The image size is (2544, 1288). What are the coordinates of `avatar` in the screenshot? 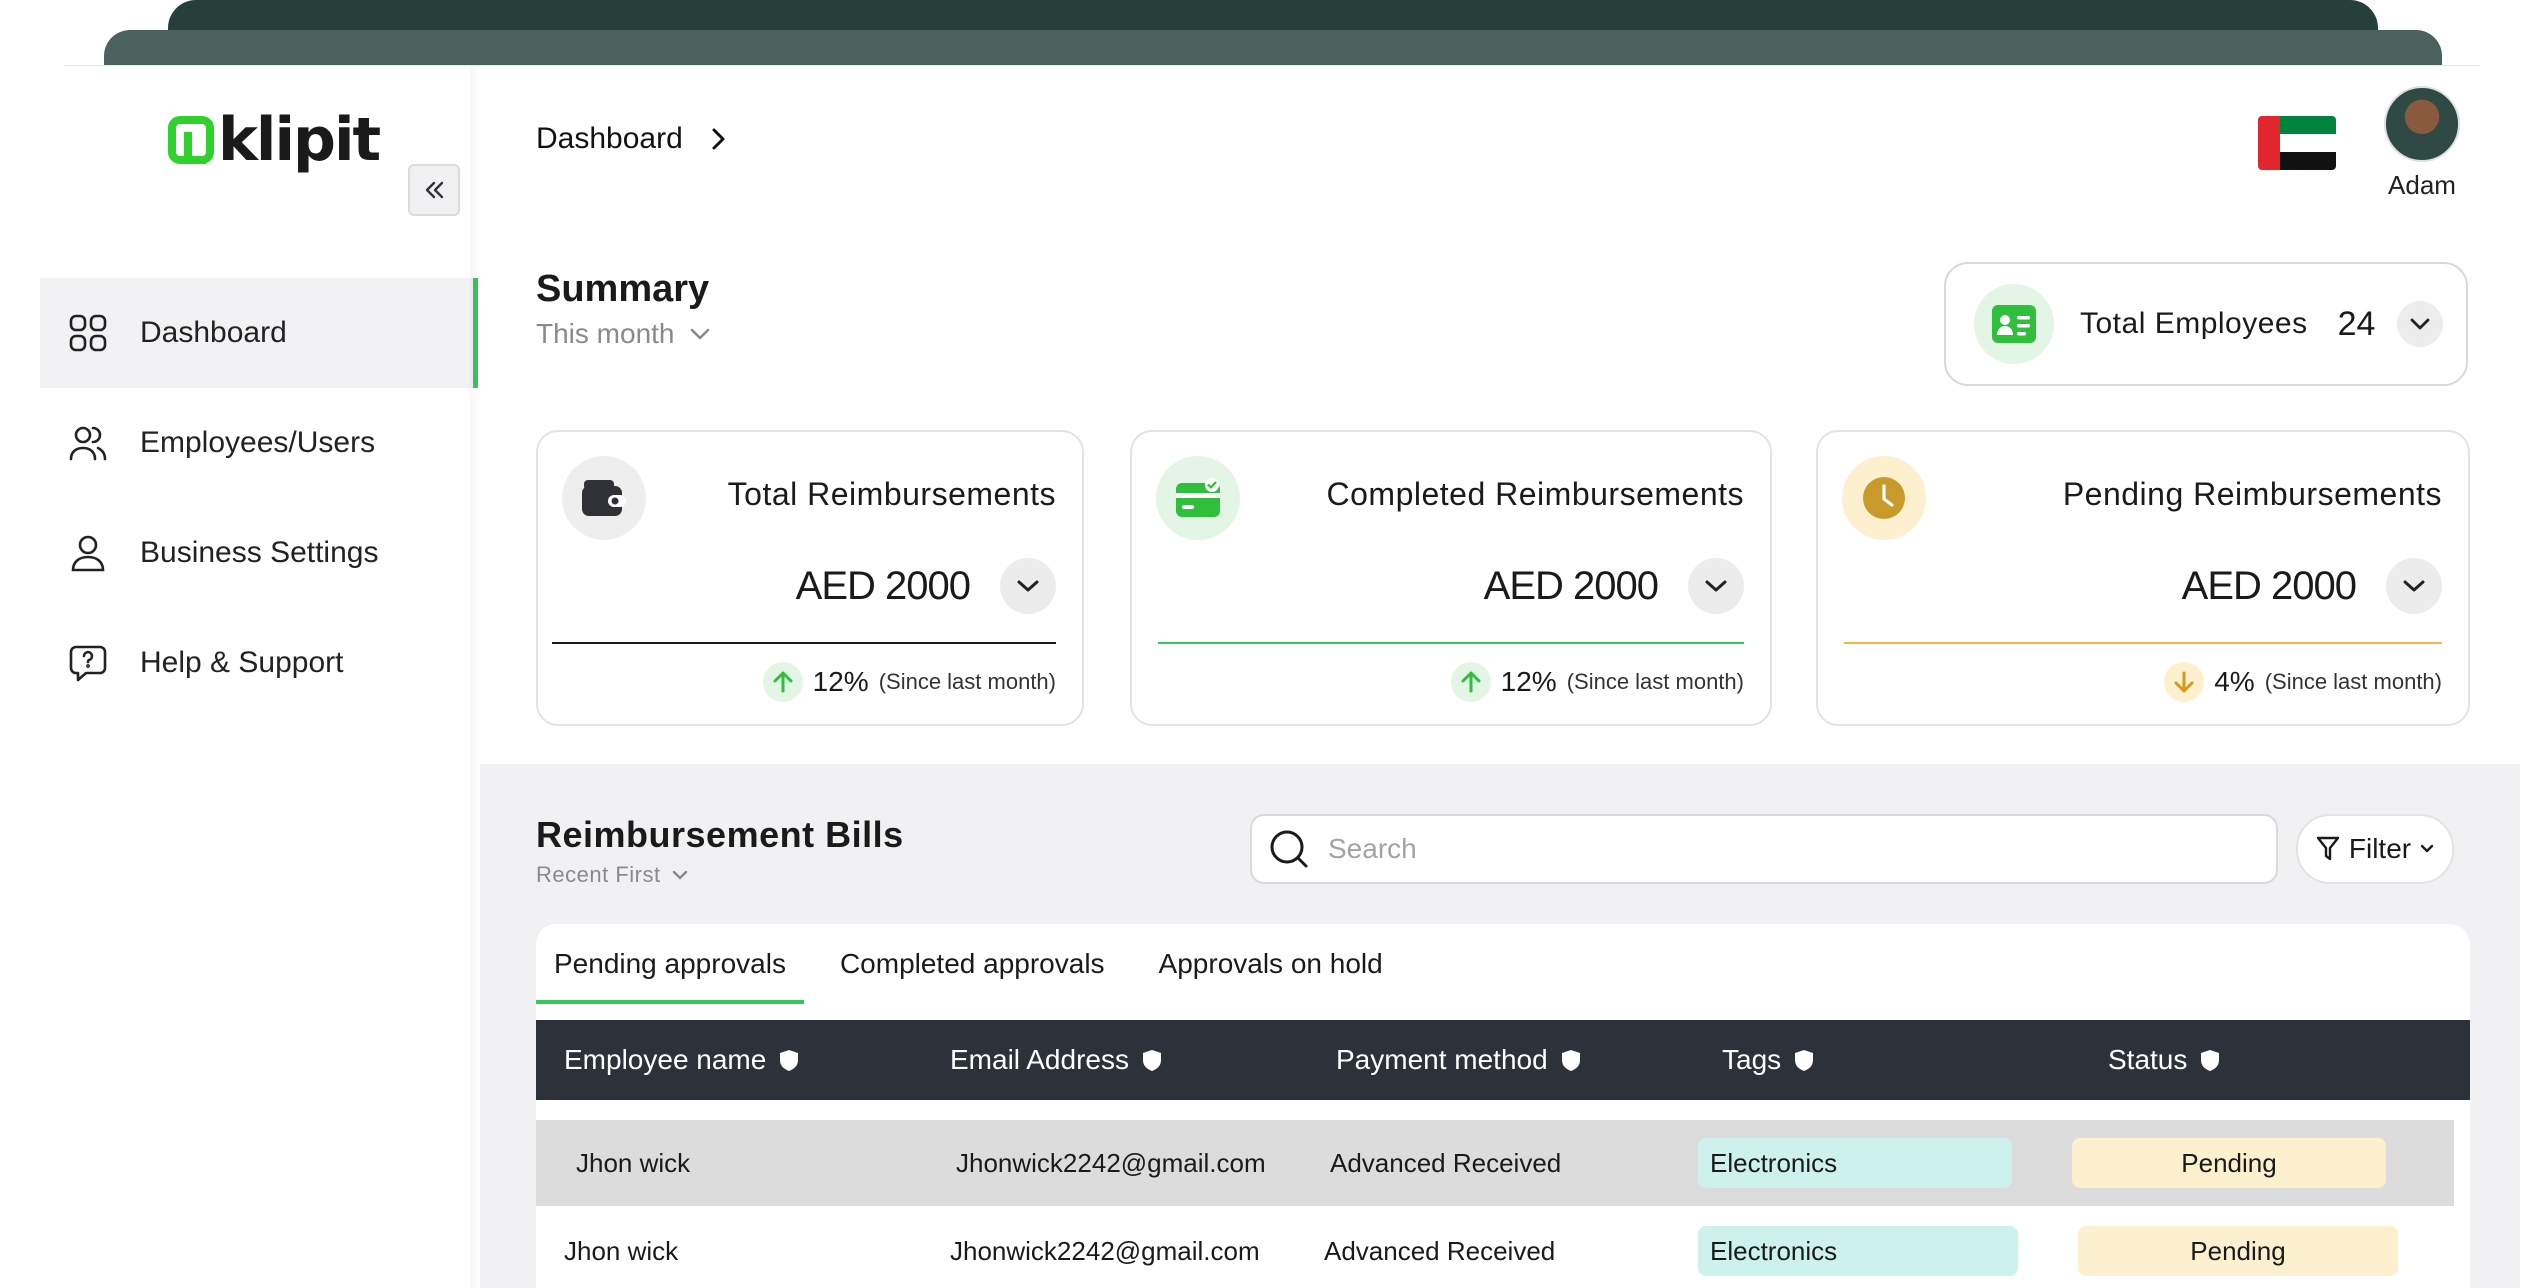 It's located at (2422, 124).